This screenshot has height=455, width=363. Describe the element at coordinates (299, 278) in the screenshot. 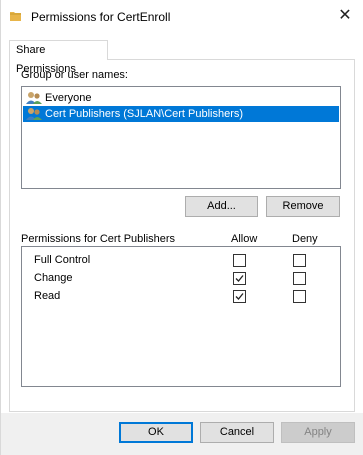

I see `deny-checkbox-change` at that location.